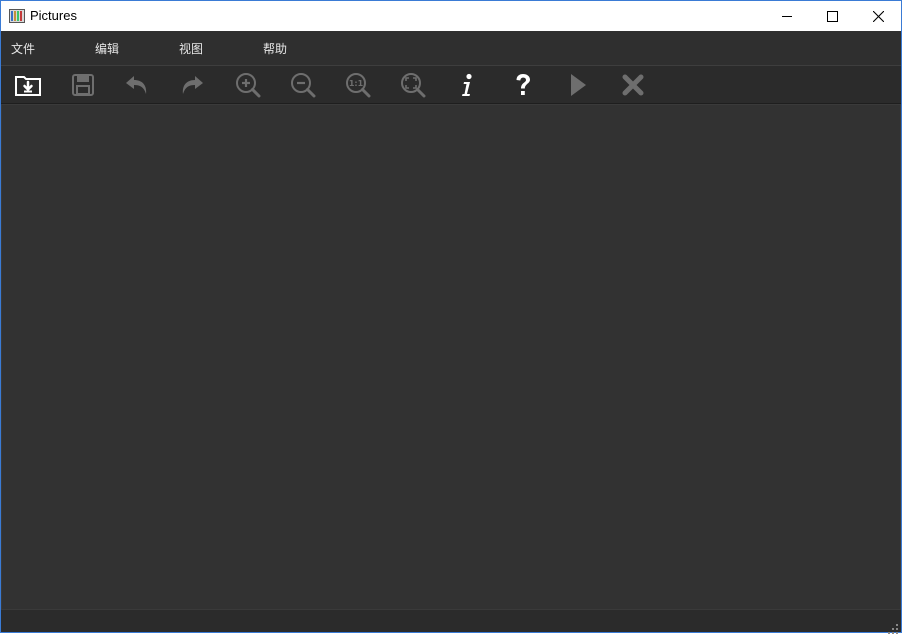  Describe the element at coordinates (451, 48) in the screenshot. I see `menu-bar: 文件 编辑 视图 帮助` at that location.